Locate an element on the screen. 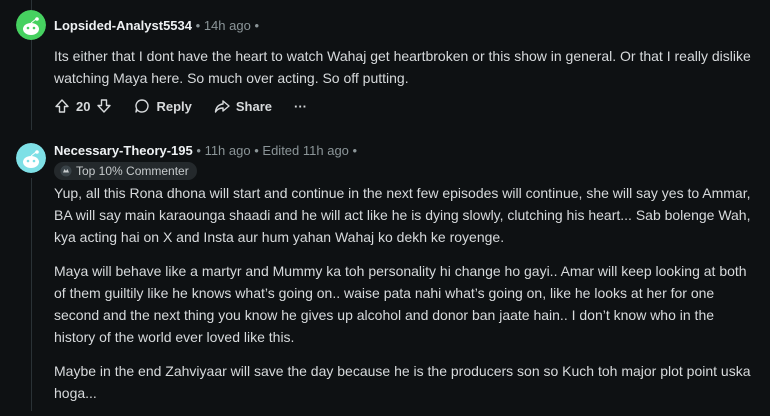 The image size is (770, 416). upvote-icon is located at coordinates (62, 106).